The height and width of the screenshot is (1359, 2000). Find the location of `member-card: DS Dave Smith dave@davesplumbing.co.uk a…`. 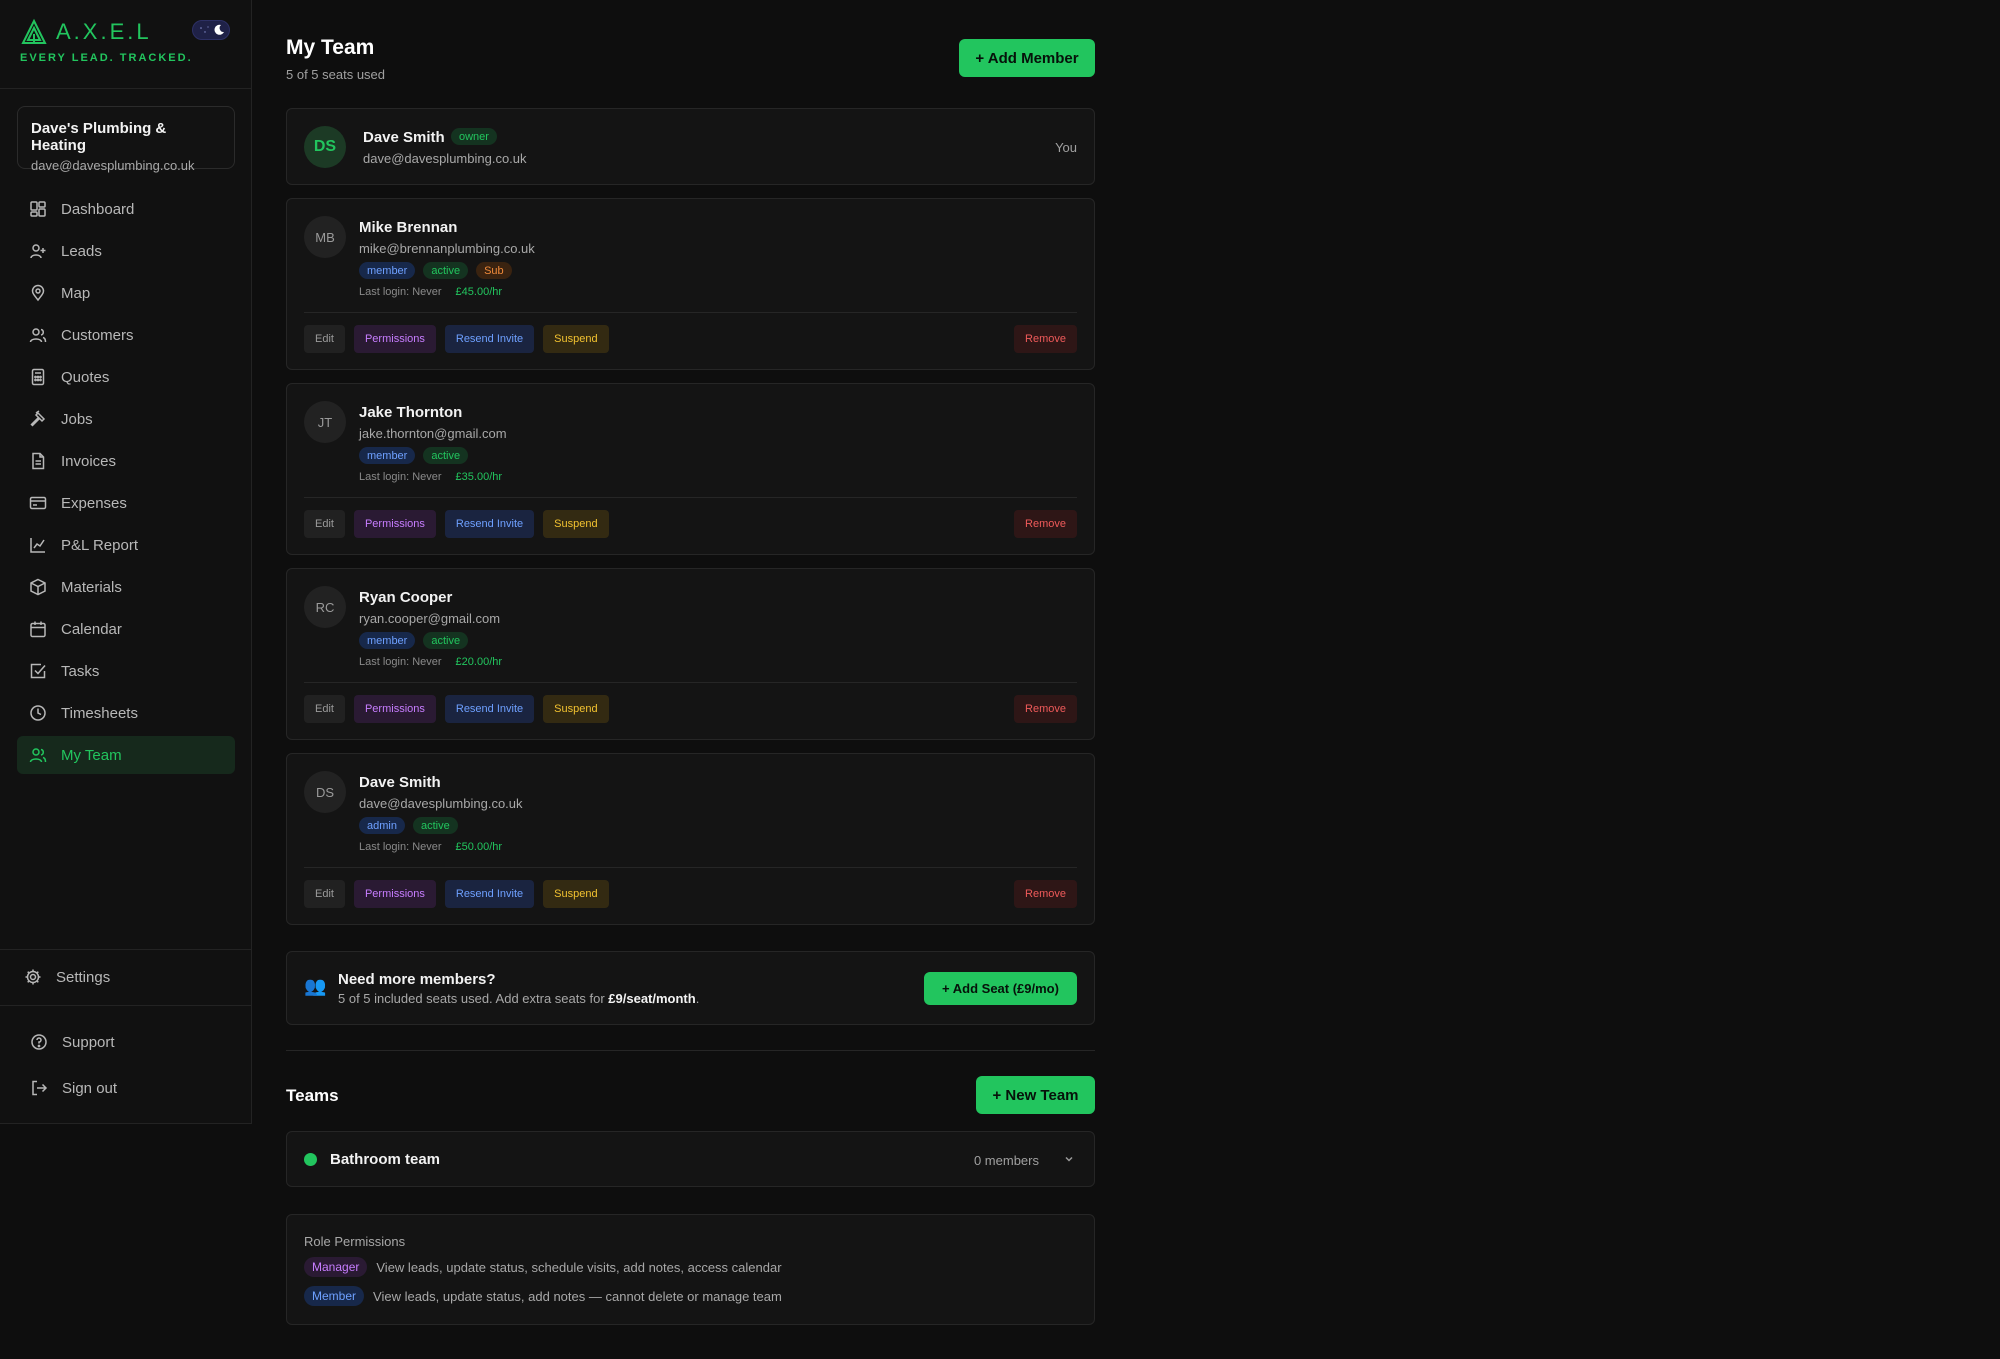

member-card: DS Dave Smith dave@davesplumbing.co.uk a… is located at coordinates (690, 839).